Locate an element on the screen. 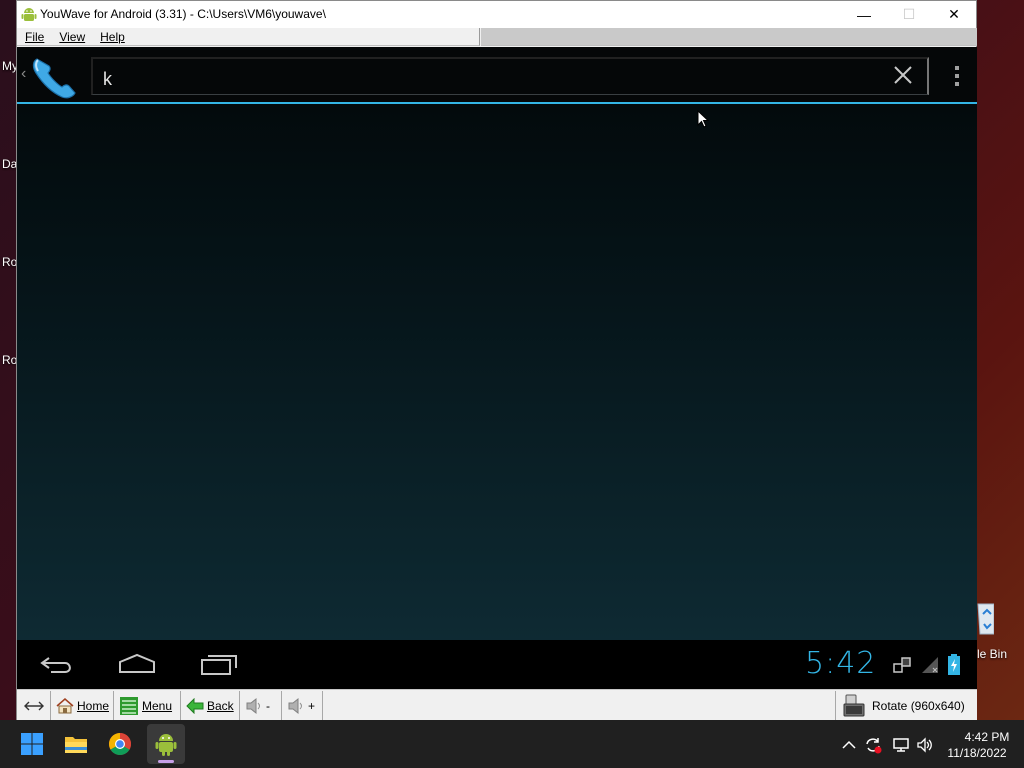  menu-help: Help is located at coordinates (112, 37).